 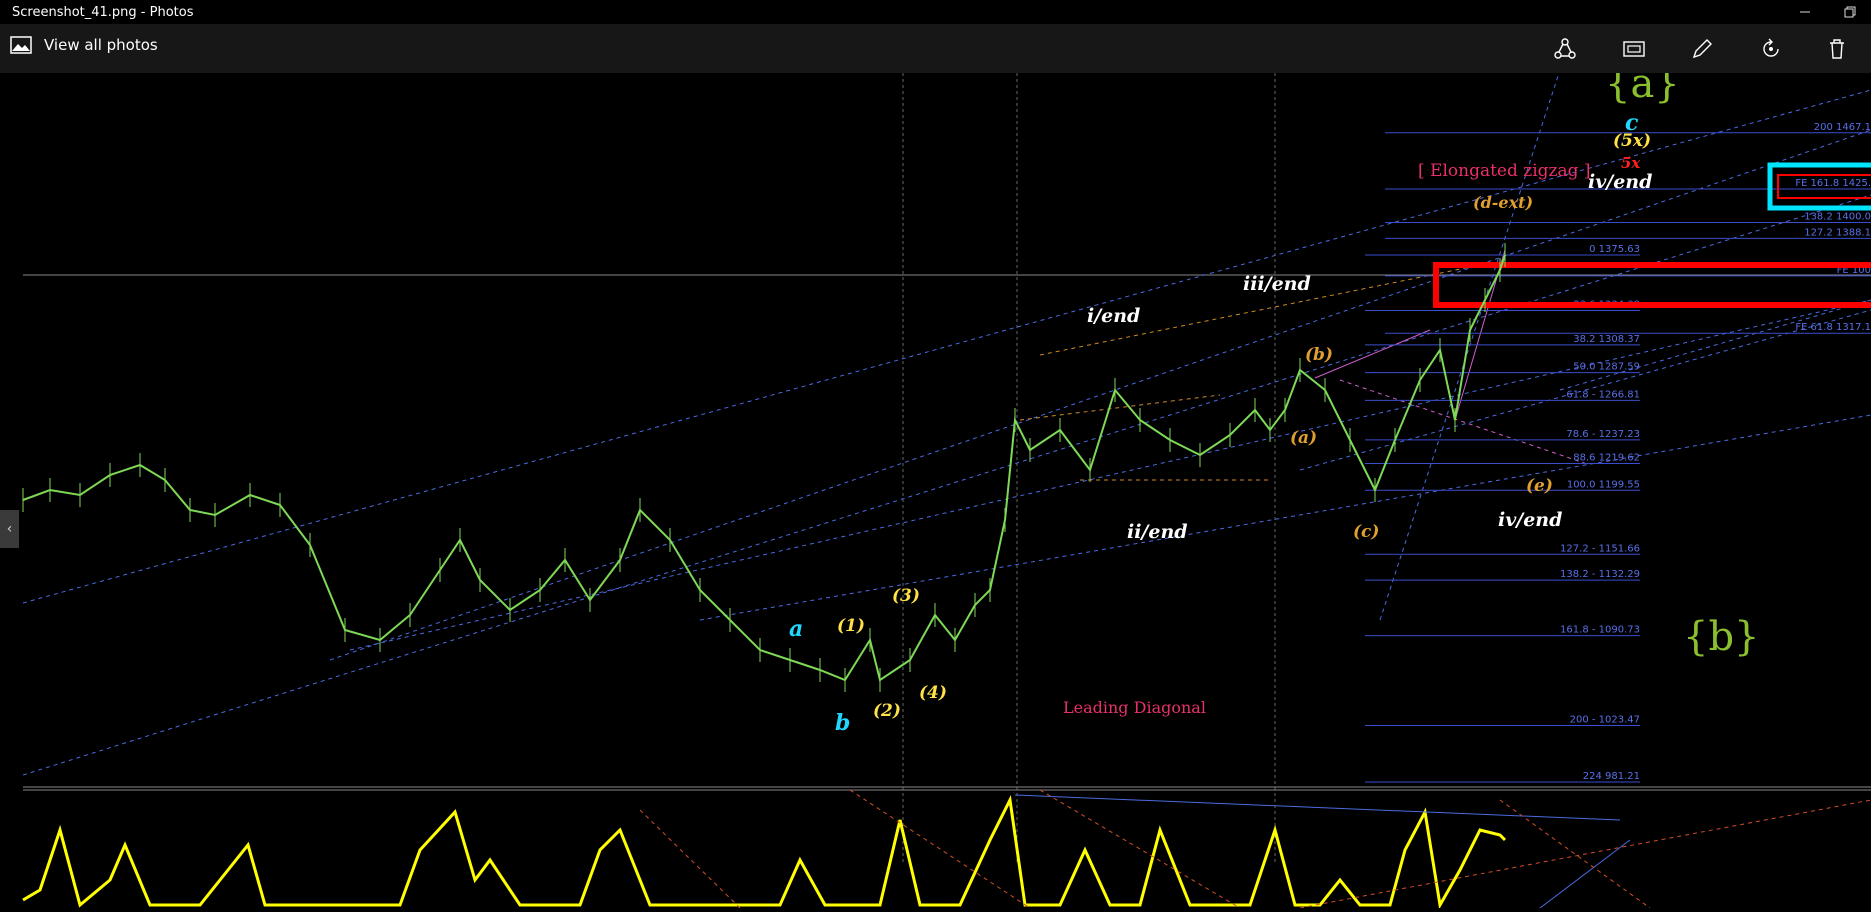 What do you see at coordinates (1319, 355) in the screenshot?
I see `wave-b-label: (b)` at bounding box center [1319, 355].